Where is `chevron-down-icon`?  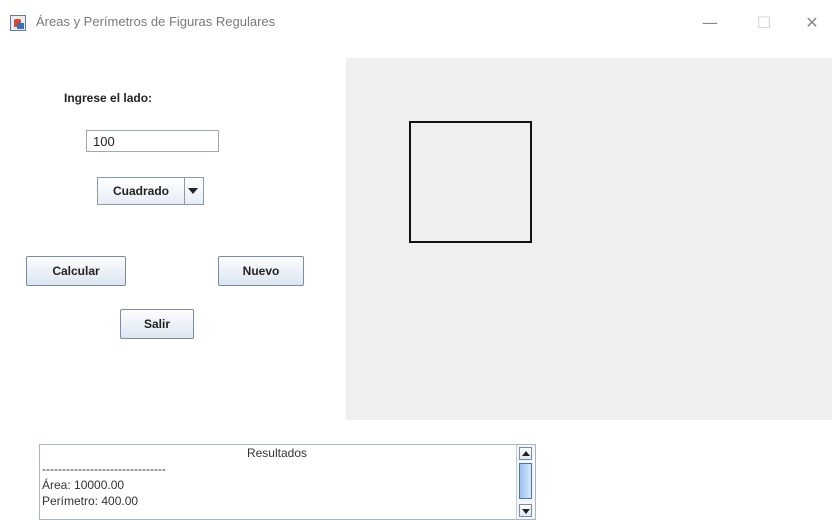
chevron-down-icon is located at coordinates (193, 191).